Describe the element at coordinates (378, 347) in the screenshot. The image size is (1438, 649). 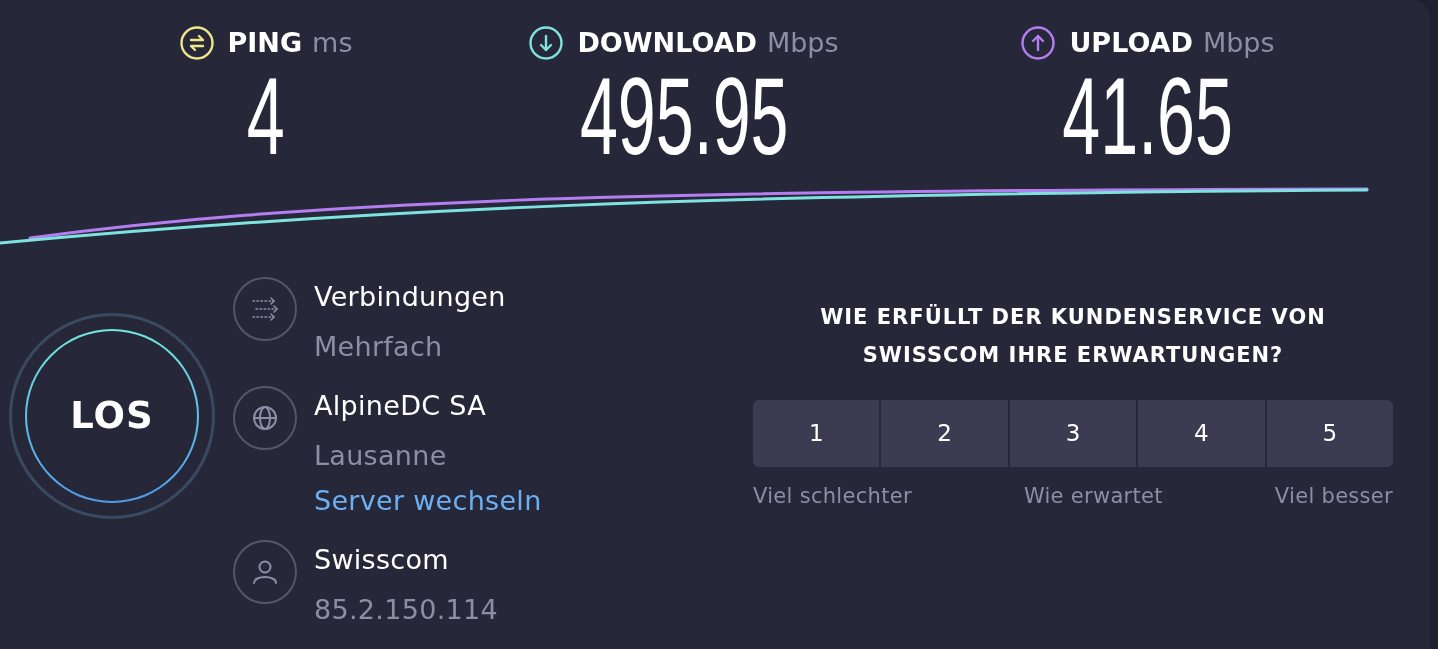
I see `info-subtitle: Mehrfach` at that location.